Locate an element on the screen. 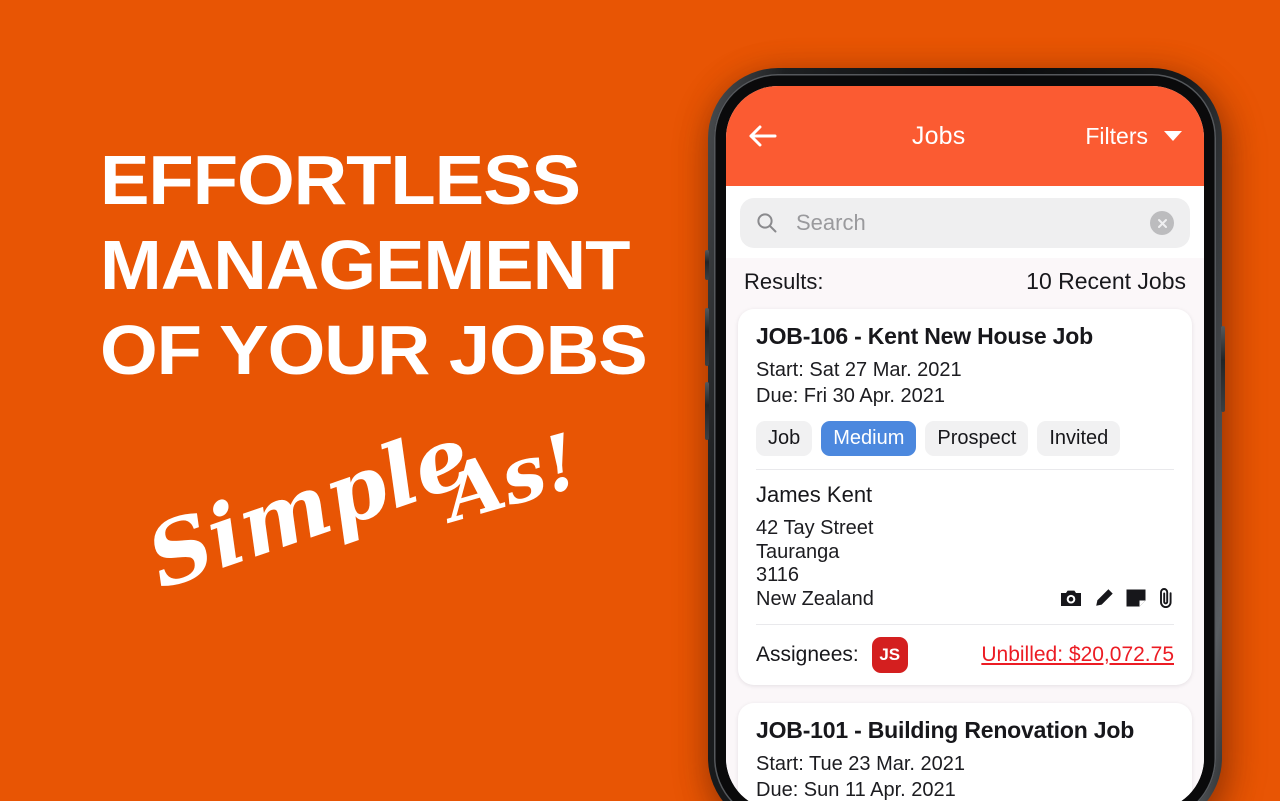  chevron-down-icon is located at coordinates (1173, 136).